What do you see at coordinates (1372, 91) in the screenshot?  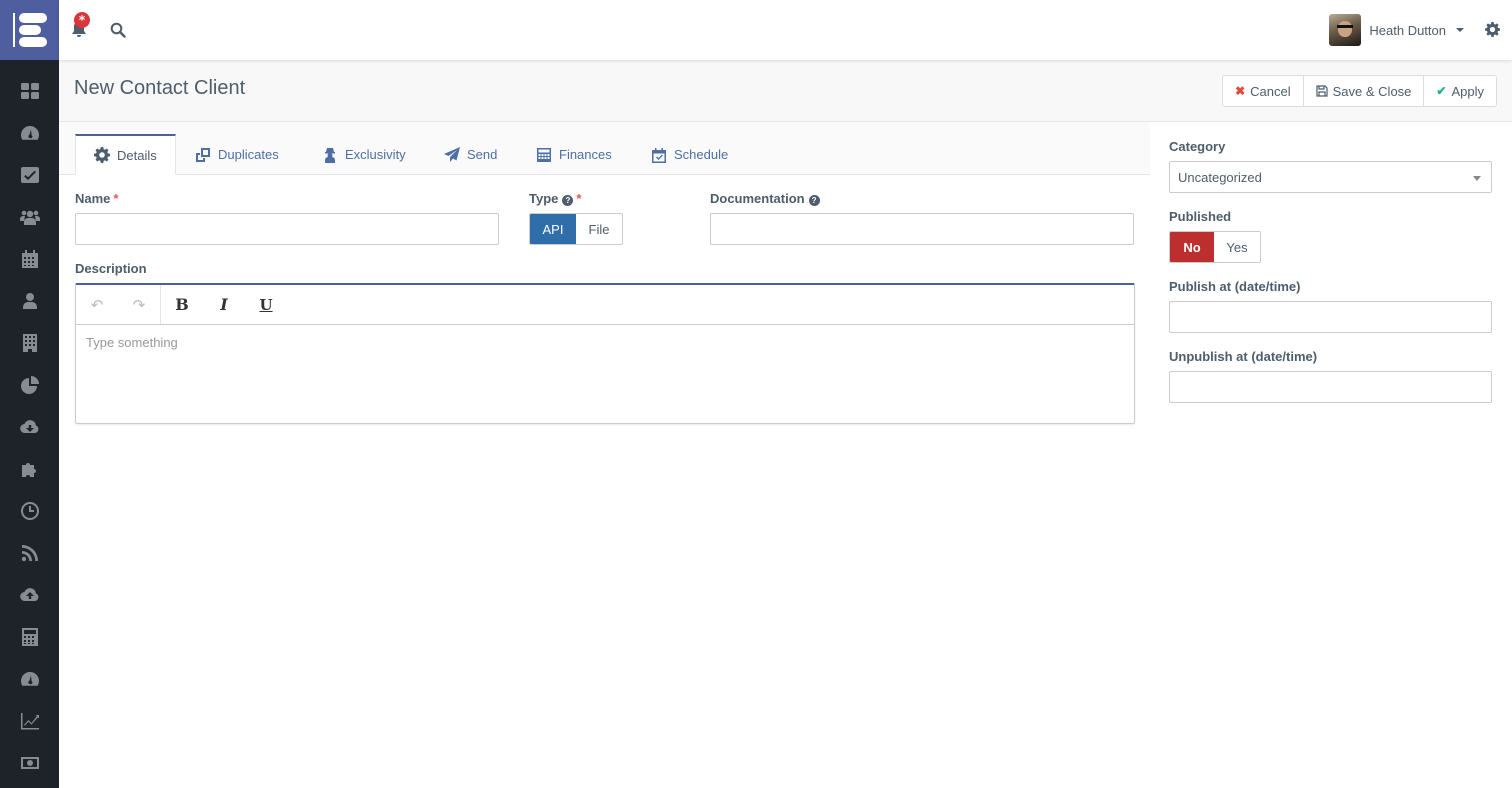 I see `save-close-label: Save & Close` at bounding box center [1372, 91].